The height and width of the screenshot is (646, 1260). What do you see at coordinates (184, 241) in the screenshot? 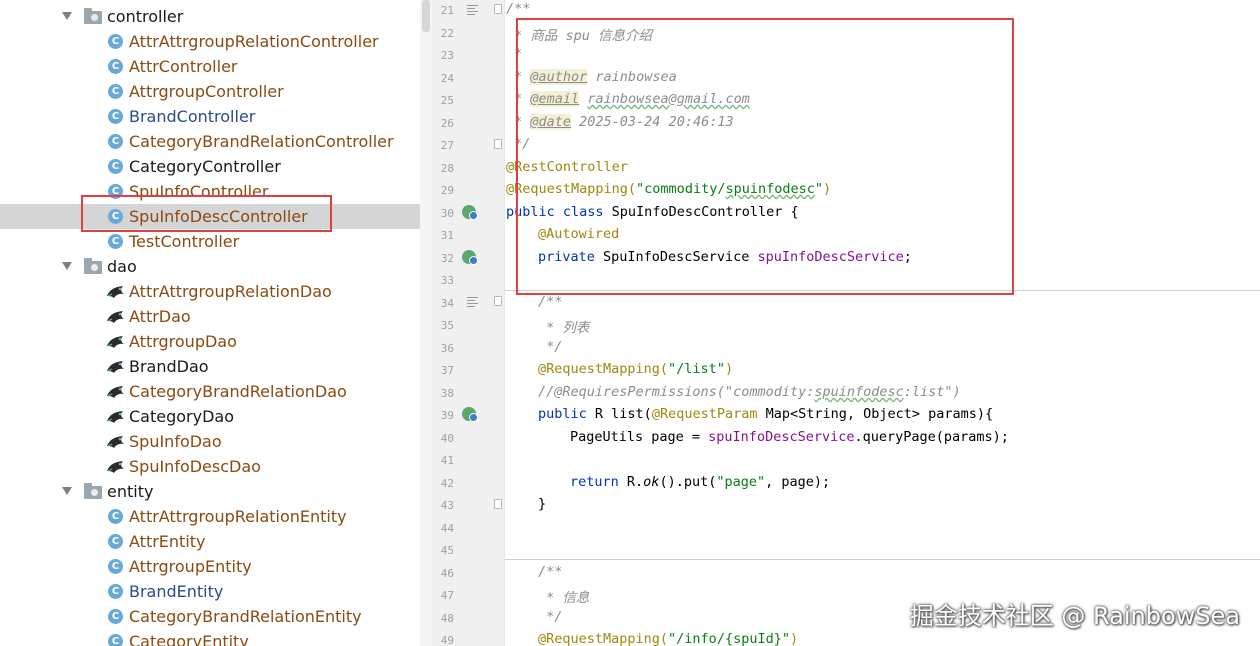
I see `tree-item-label: TestController` at bounding box center [184, 241].